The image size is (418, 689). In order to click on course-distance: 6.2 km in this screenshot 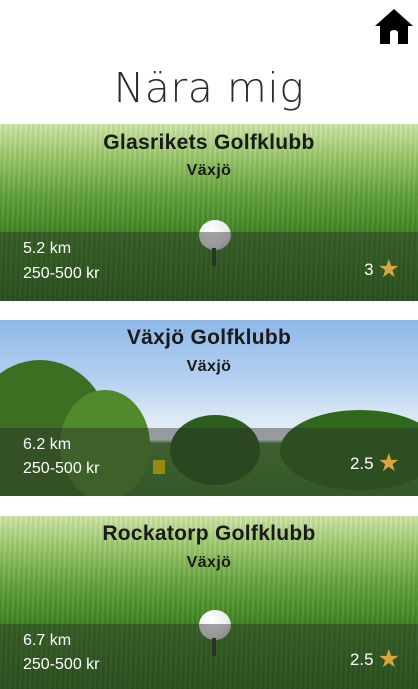, I will do `click(47, 444)`.